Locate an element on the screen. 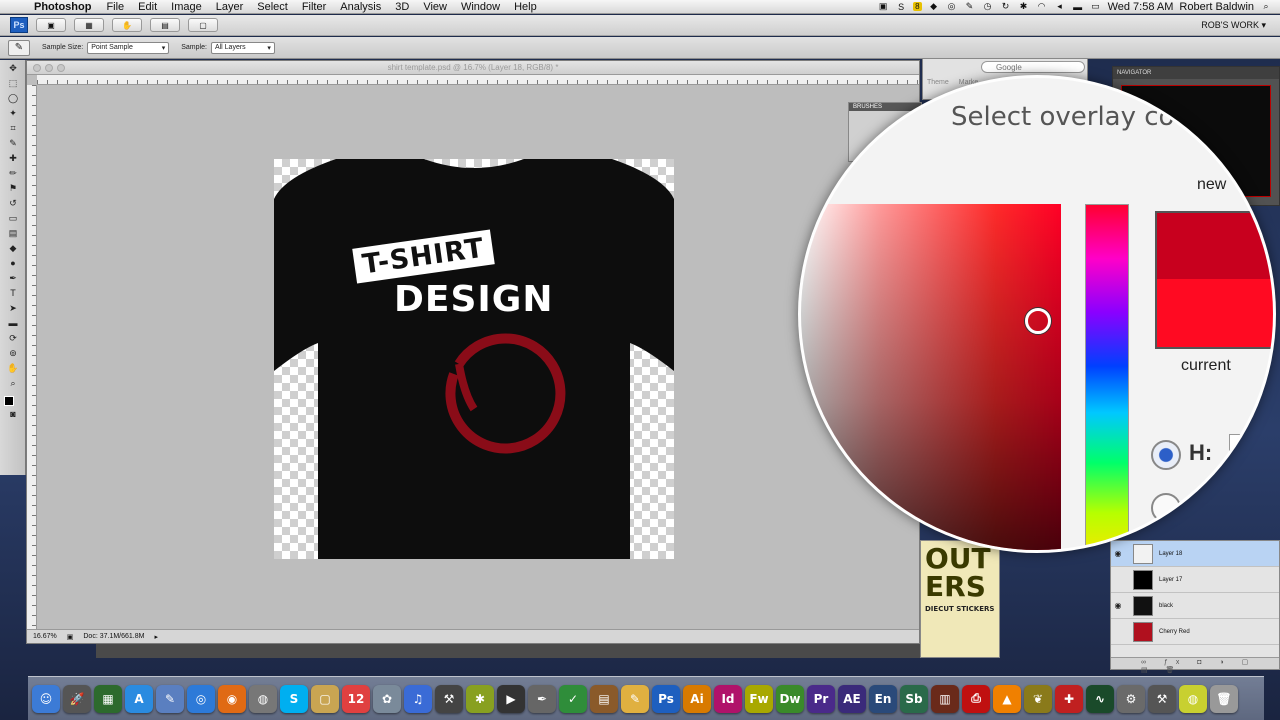 The width and height of the screenshot is (1280, 720). menu-view: View is located at coordinates (435, 7).